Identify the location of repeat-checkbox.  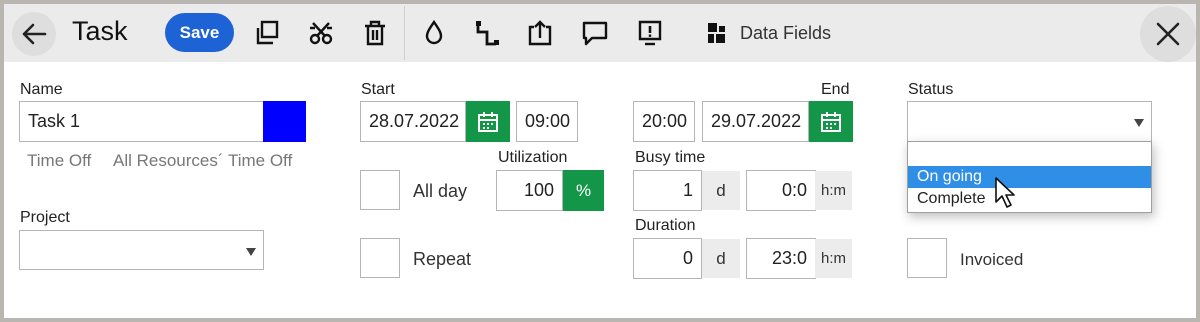
(380, 258).